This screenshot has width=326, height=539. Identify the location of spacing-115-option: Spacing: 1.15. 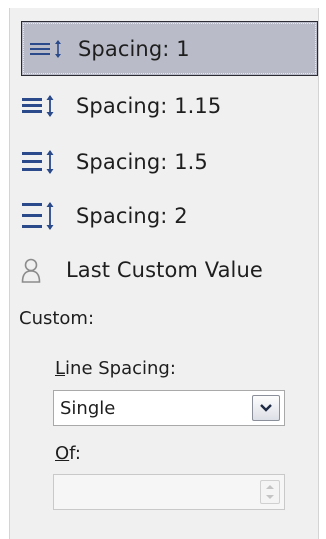
(165, 106).